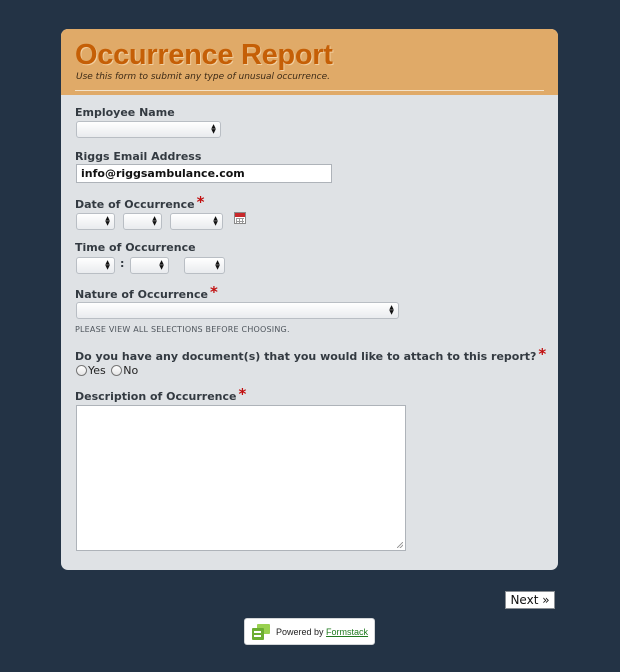  What do you see at coordinates (138, 156) in the screenshot?
I see `email-label: Riggs Email Address` at bounding box center [138, 156].